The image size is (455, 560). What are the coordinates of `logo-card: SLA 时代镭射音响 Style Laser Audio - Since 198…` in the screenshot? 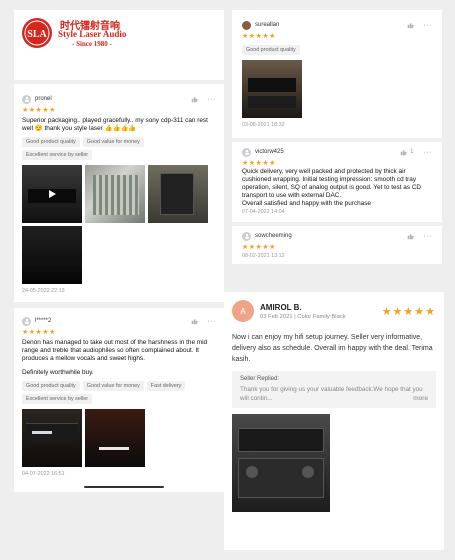 It's located at (119, 45).